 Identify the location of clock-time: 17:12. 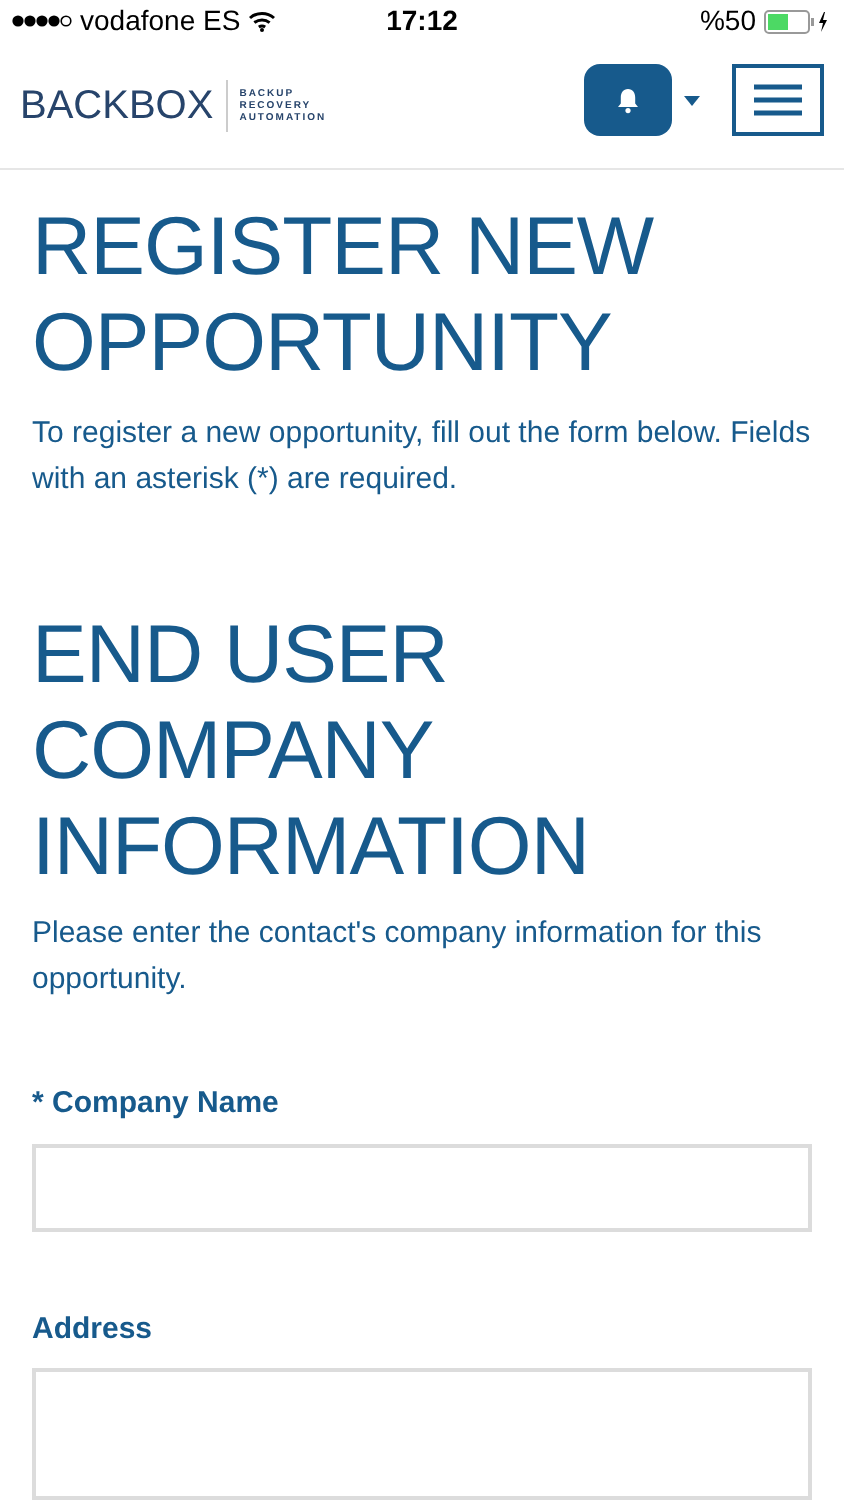
(422, 21).